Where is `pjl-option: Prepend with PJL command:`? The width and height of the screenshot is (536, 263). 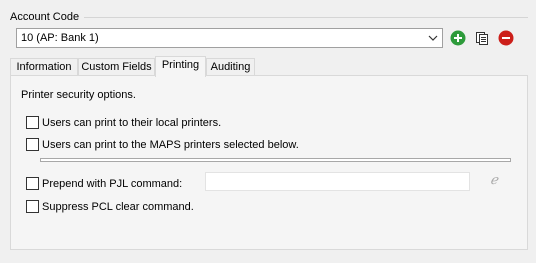 pjl-option: Prepend with PJL command: is located at coordinates (104, 183).